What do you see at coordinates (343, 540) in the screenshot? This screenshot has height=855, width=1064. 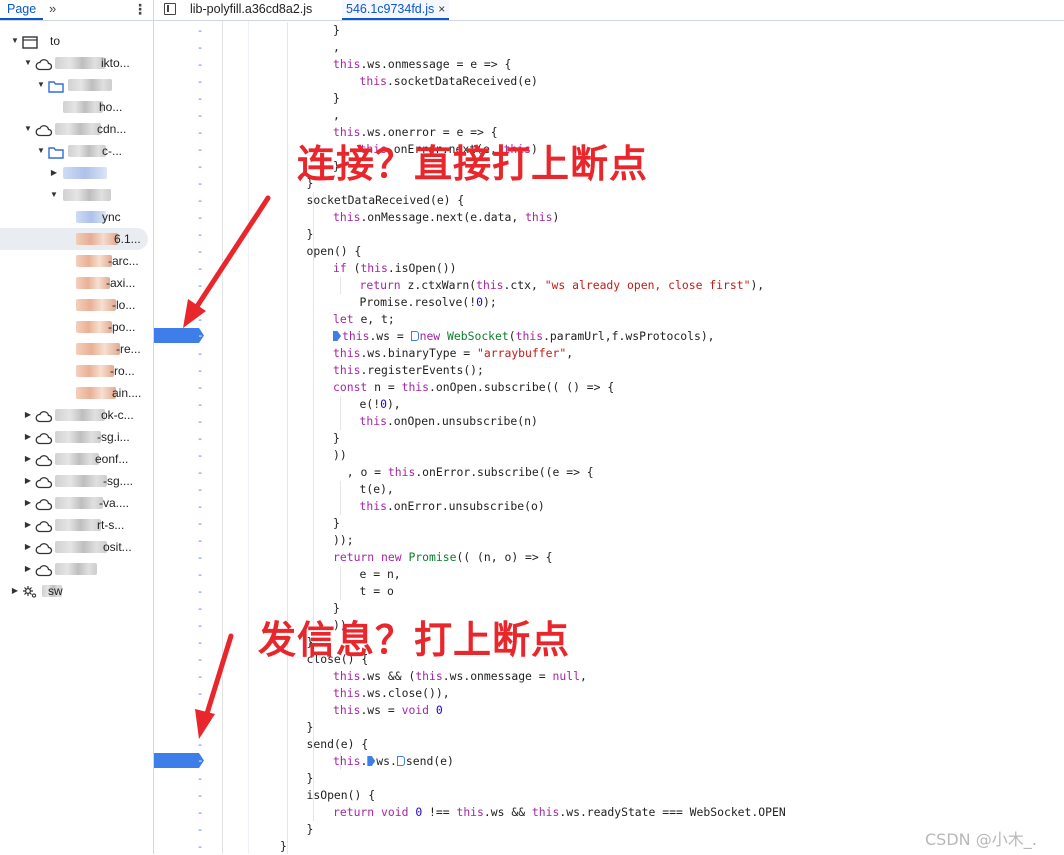 I see `code-line: ));` at bounding box center [343, 540].